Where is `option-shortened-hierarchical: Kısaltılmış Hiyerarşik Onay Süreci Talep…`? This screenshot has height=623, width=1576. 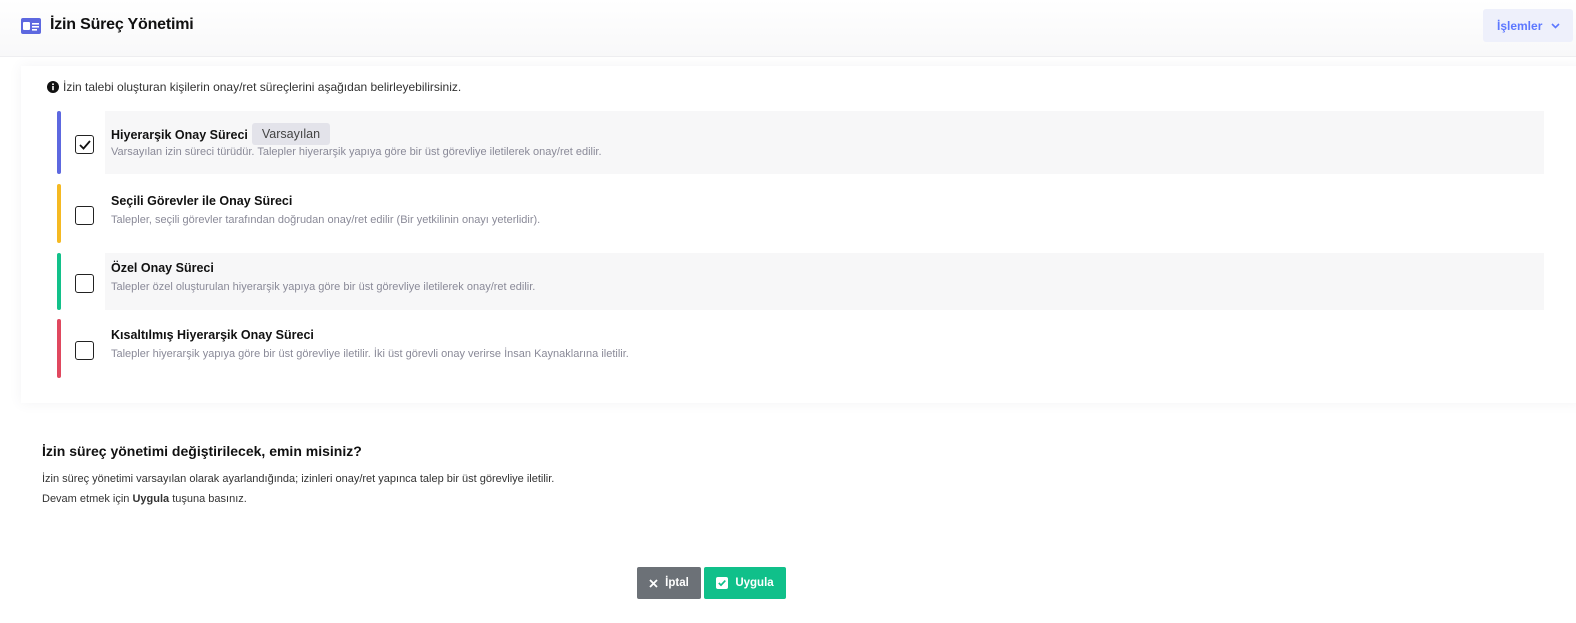 option-shortened-hierarchical: Kısaltılmış Hiyerarşik Onay Süreci Talep… is located at coordinates (800, 348).